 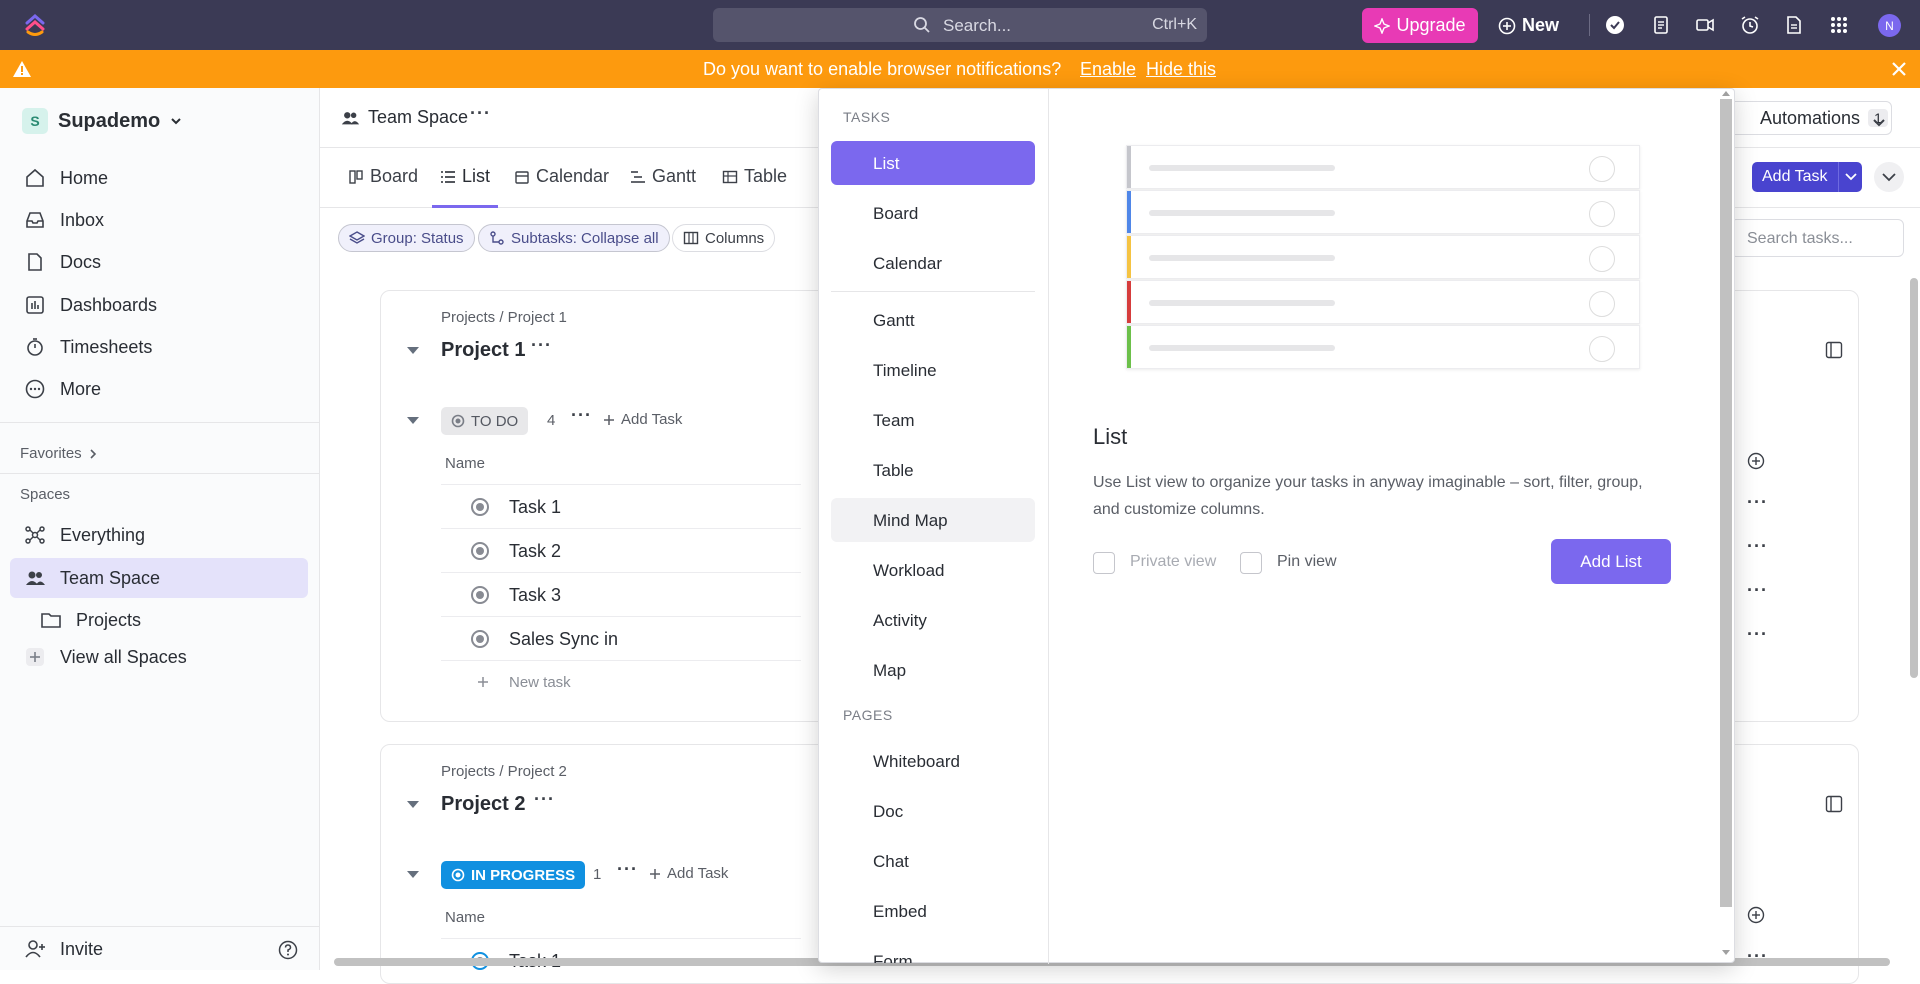 What do you see at coordinates (933, 320) in the screenshot?
I see `view-option-gantt: Gantt` at bounding box center [933, 320].